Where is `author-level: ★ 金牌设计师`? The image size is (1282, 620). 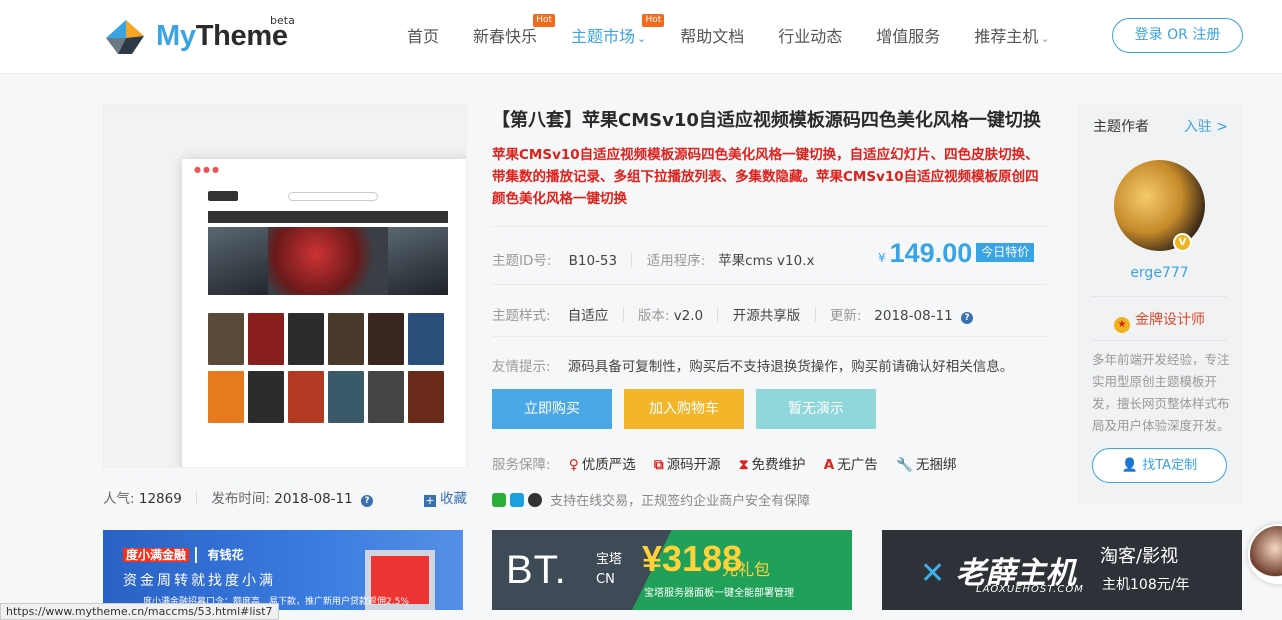
author-level: ★ 金牌设计师 is located at coordinates (1159, 321).